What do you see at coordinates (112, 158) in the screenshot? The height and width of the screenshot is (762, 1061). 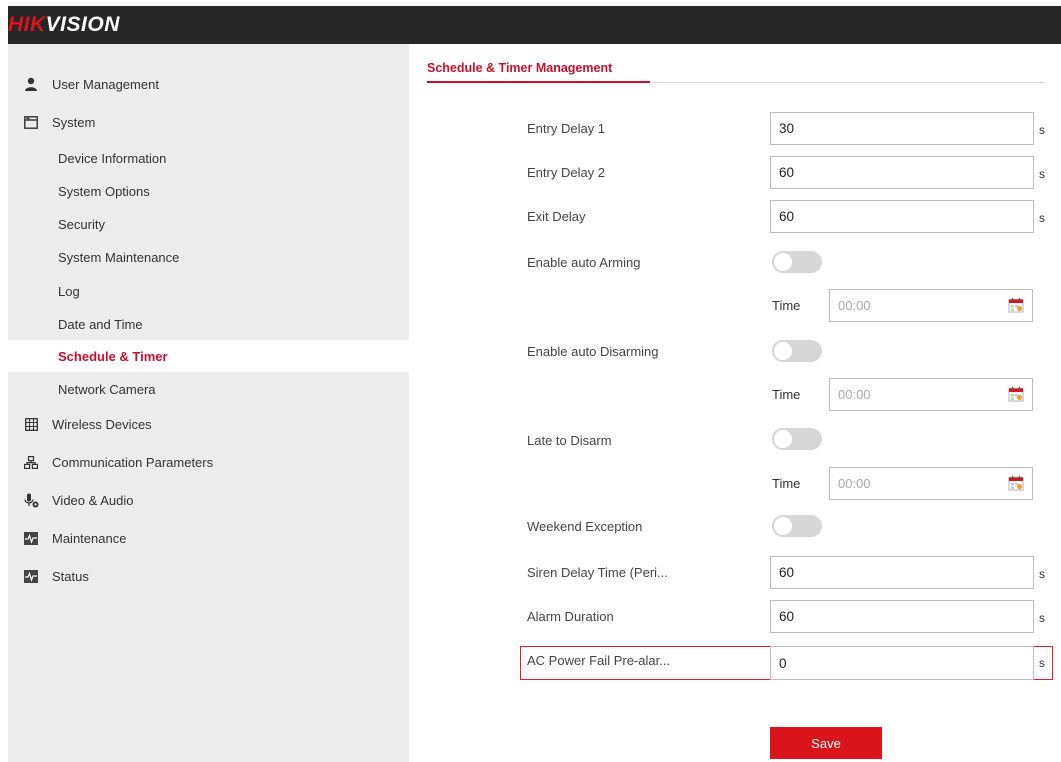 I see `sidebar-subitem-label: Device Information` at bounding box center [112, 158].